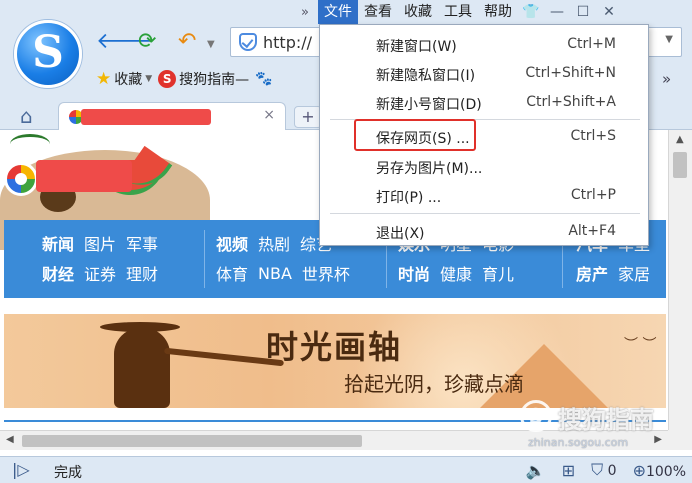 The height and width of the screenshot is (483, 692). What do you see at coordinates (58, 273) in the screenshot?
I see `nav-link: 财经` at bounding box center [58, 273].